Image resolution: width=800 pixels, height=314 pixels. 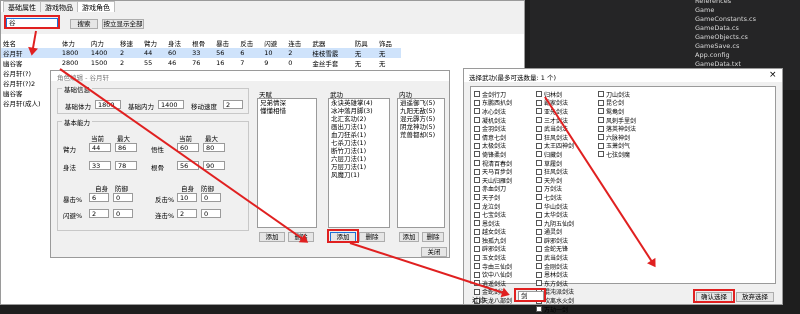 I want to click on tree-item: Game, so click(x=747, y=10).